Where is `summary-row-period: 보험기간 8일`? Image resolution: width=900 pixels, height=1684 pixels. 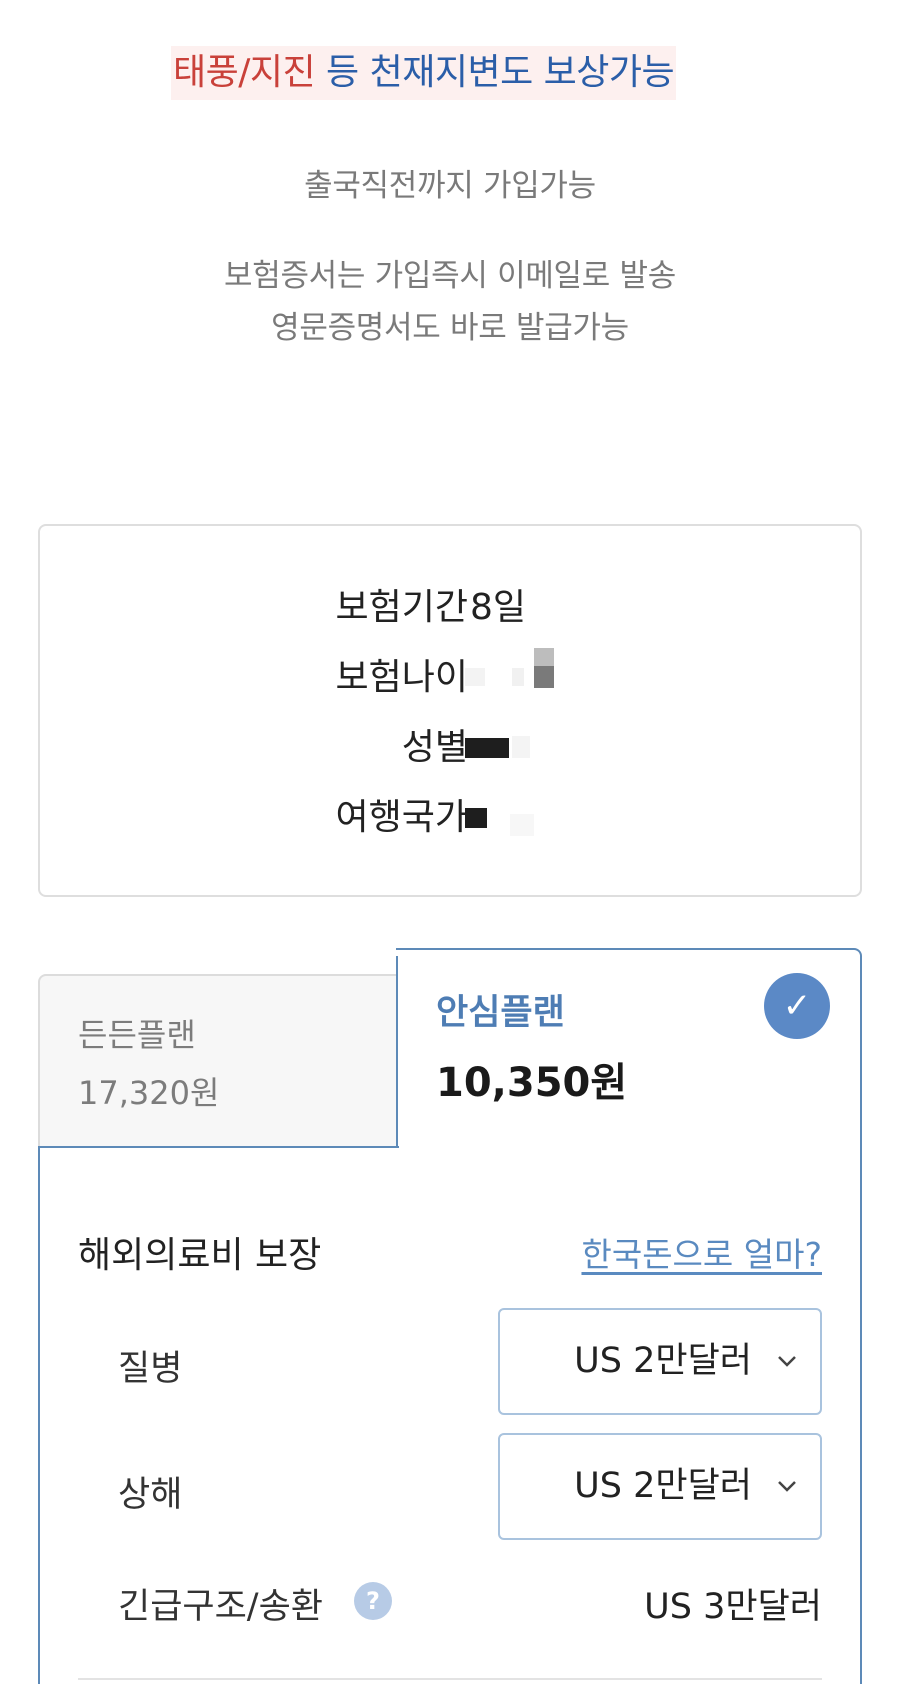 summary-row-period: 보험기간 8일 is located at coordinates (450, 608).